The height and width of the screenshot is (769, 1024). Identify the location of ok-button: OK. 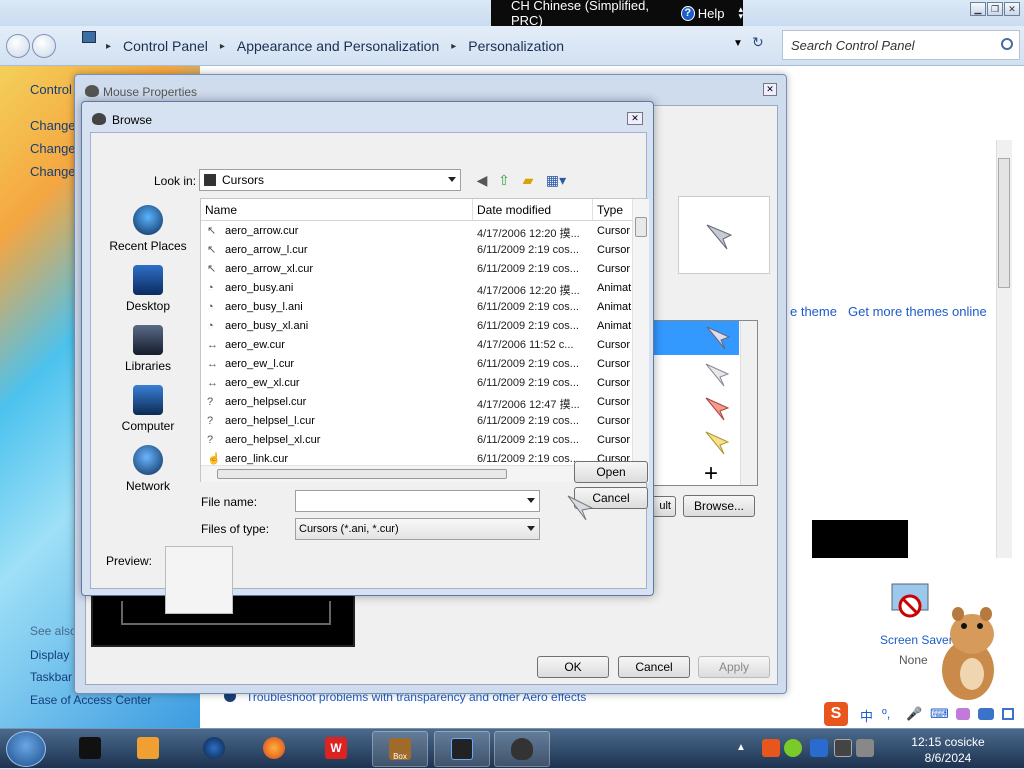
(573, 667).